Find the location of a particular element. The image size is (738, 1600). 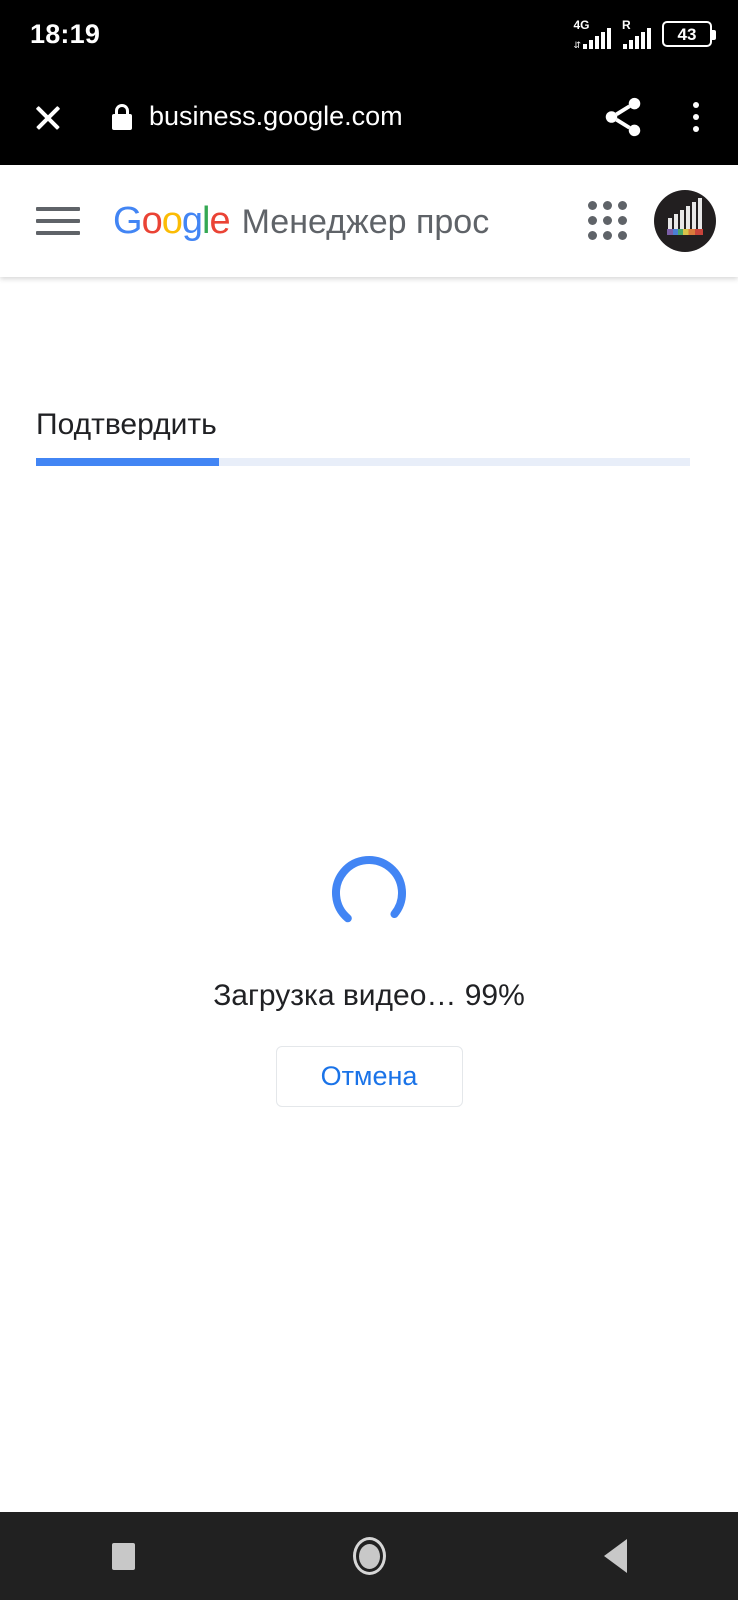

battery-percent-label: 43 is located at coordinates (687, 34).